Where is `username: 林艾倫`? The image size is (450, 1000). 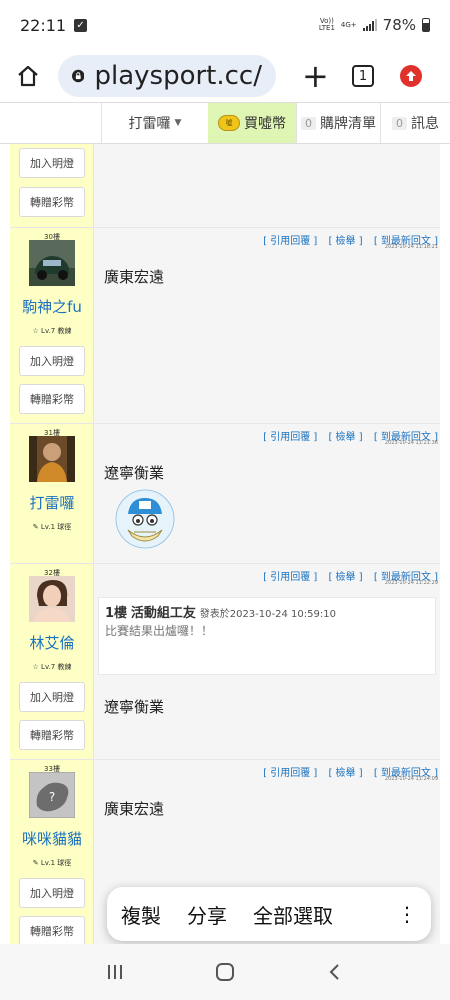
username: 林艾倫 is located at coordinates (52, 642).